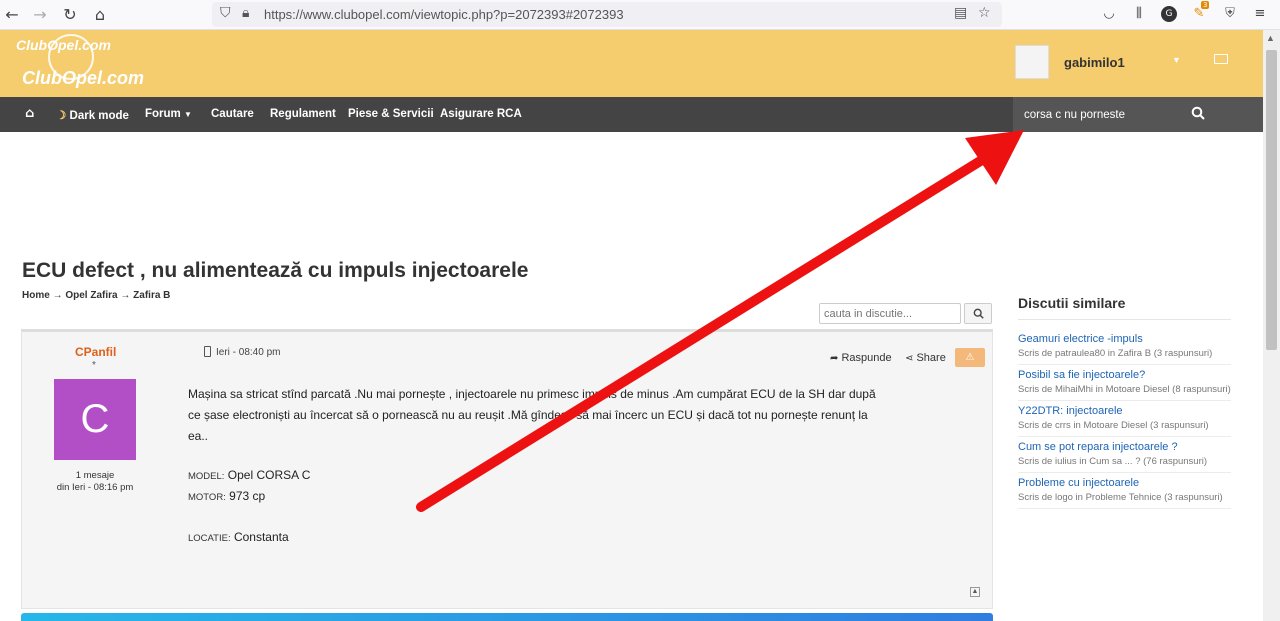 The height and width of the screenshot is (621, 1280). What do you see at coordinates (1169, 14) in the screenshot?
I see `account-icon: G` at bounding box center [1169, 14].